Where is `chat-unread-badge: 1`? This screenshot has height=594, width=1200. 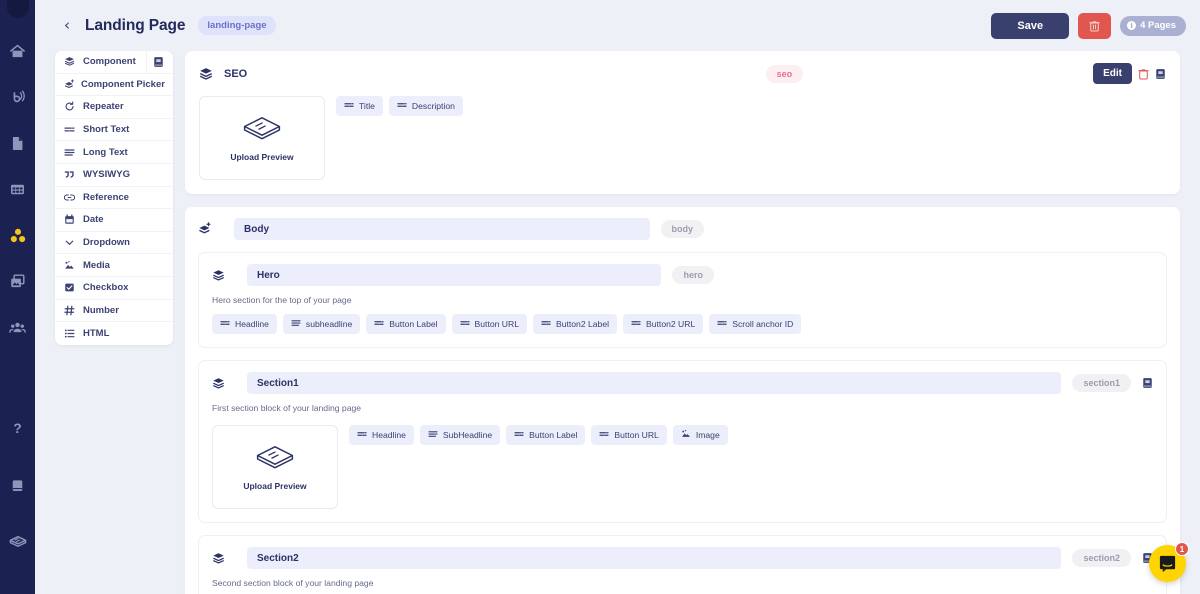 chat-unread-badge: 1 is located at coordinates (1182, 549).